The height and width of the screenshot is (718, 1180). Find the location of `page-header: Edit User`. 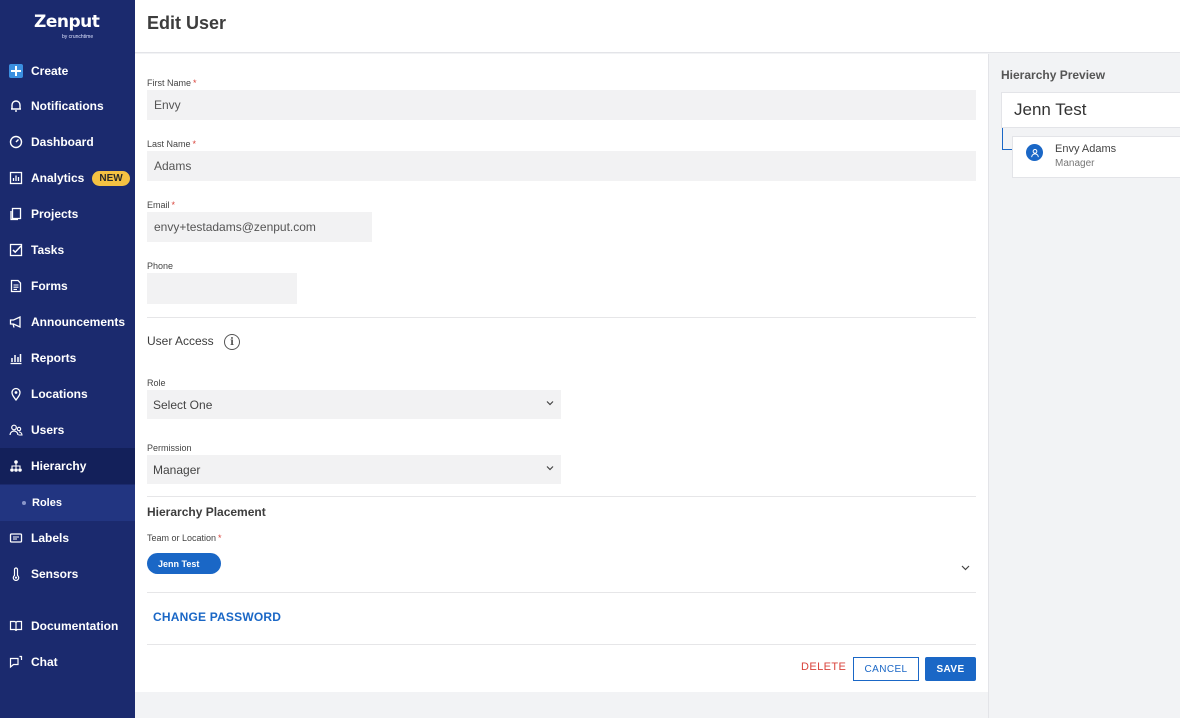

page-header: Edit User is located at coordinates (657, 26).